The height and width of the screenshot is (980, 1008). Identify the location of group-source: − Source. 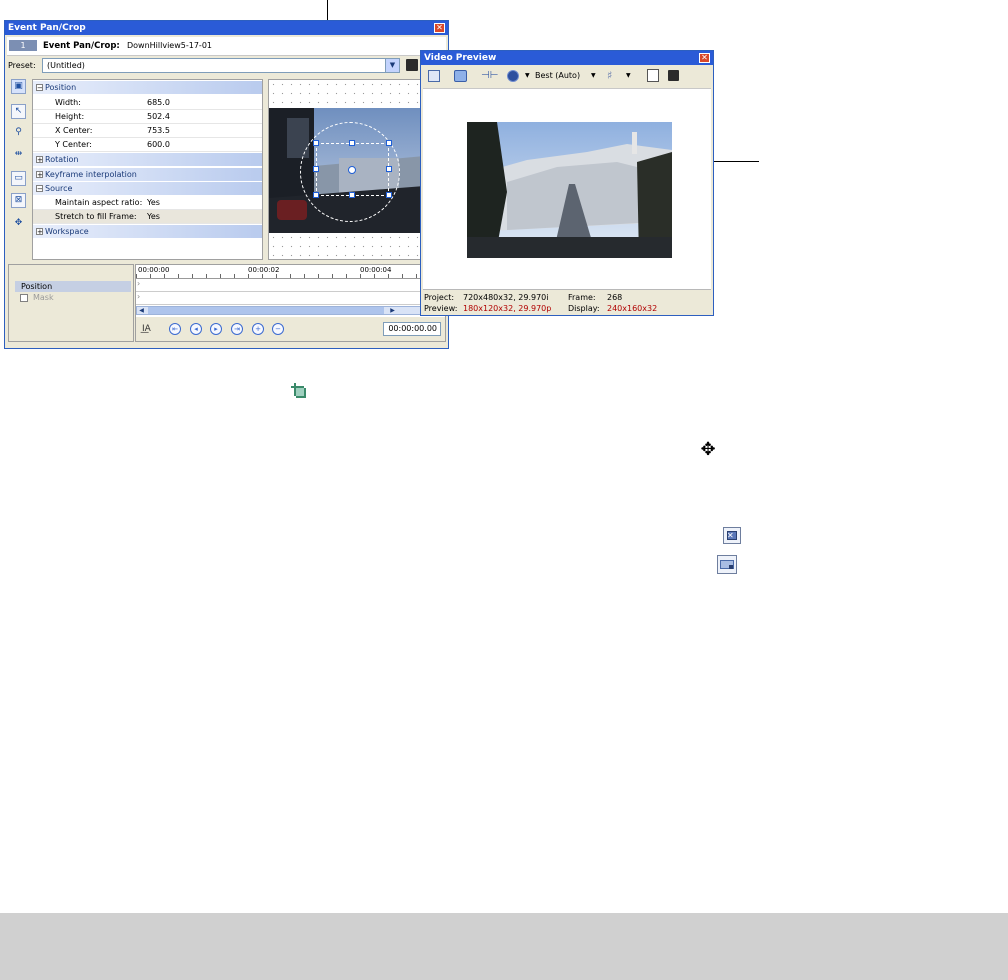
(147, 188).